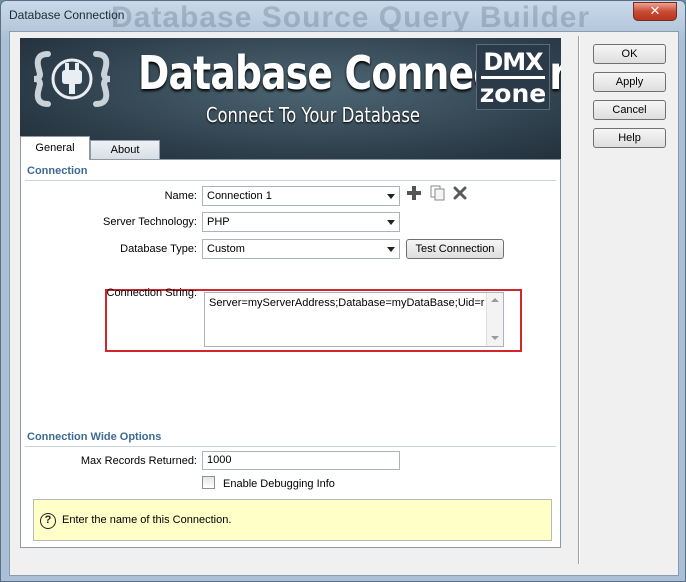 This screenshot has width=686, height=582. Describe the element at coordinates (578, 300) in the screenshot. I see `vertical-separator` at that location.